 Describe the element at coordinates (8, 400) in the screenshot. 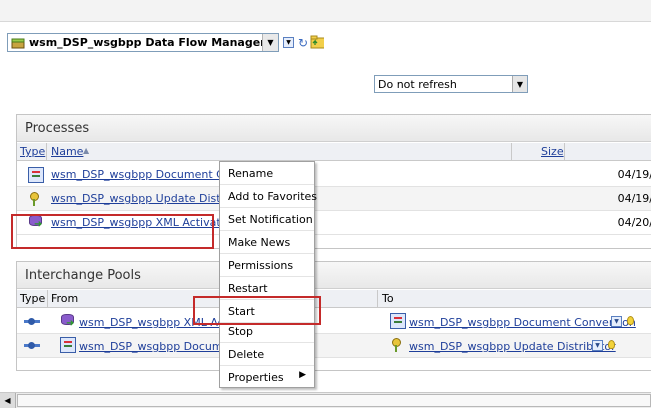

I see `scroll-left-icon: ◀` at that location.